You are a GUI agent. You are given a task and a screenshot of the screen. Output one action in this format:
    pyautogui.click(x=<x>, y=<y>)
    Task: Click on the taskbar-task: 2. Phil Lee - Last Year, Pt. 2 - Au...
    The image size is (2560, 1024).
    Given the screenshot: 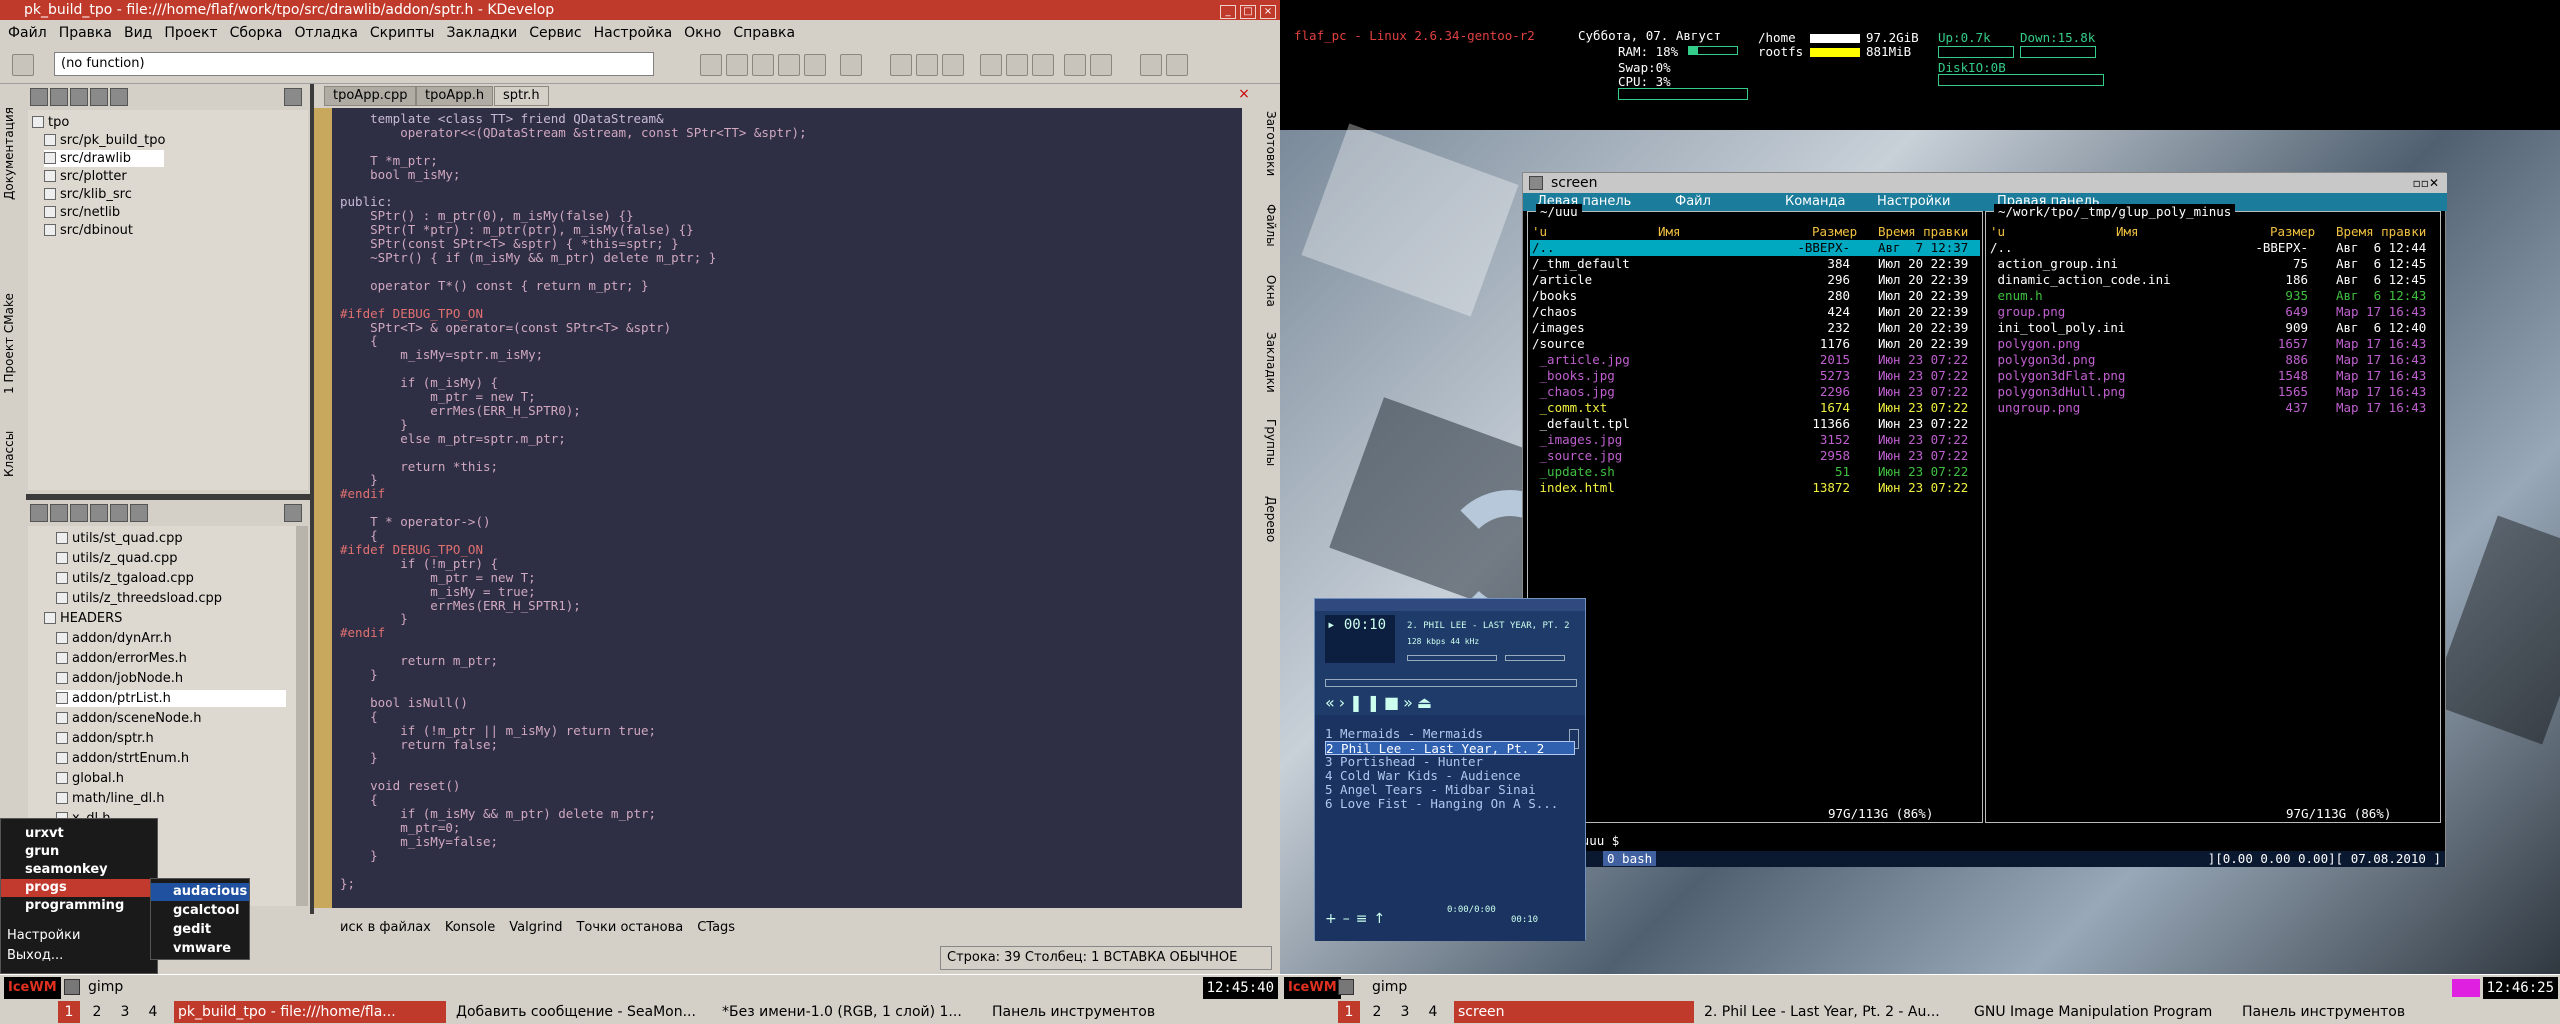 What is the action you would take?
    pyautogui.click(x=1832, y=1012)
    